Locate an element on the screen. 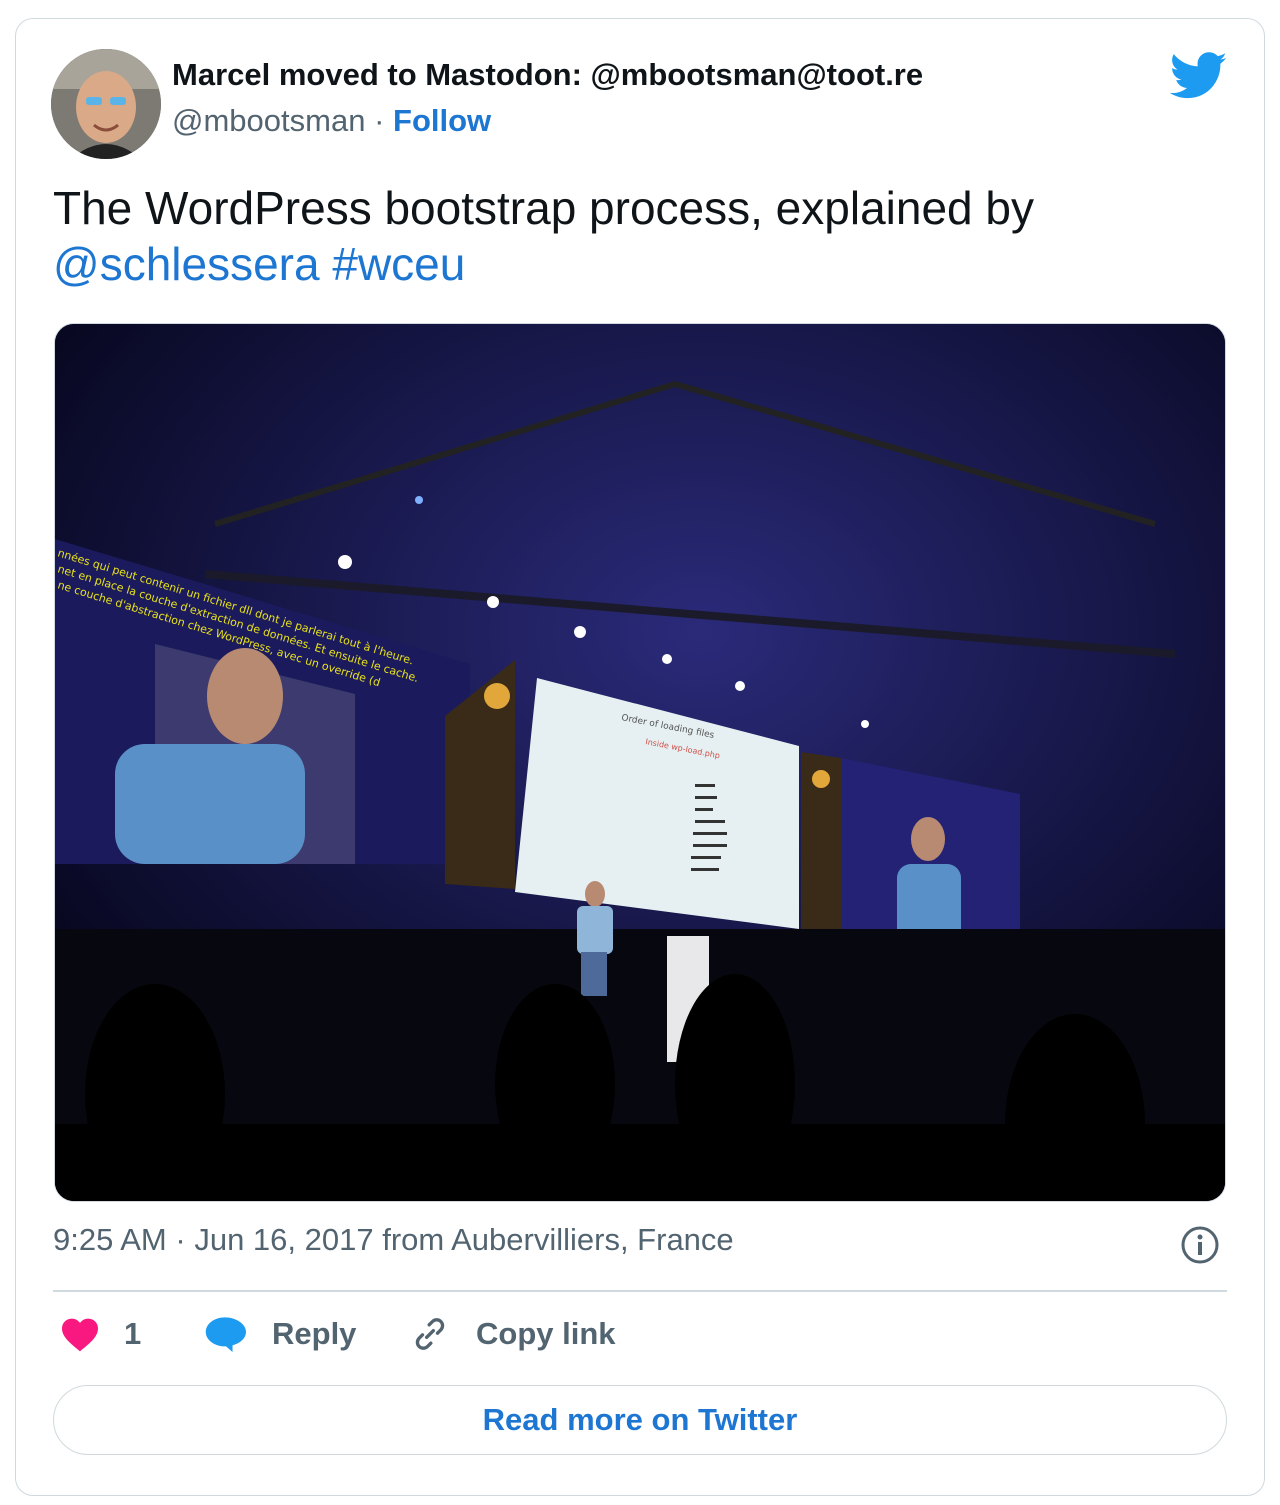 This screenshot has width=1280, height=1505. read-more-label: Read more on Twitter is located at coordinates (640, 1419).